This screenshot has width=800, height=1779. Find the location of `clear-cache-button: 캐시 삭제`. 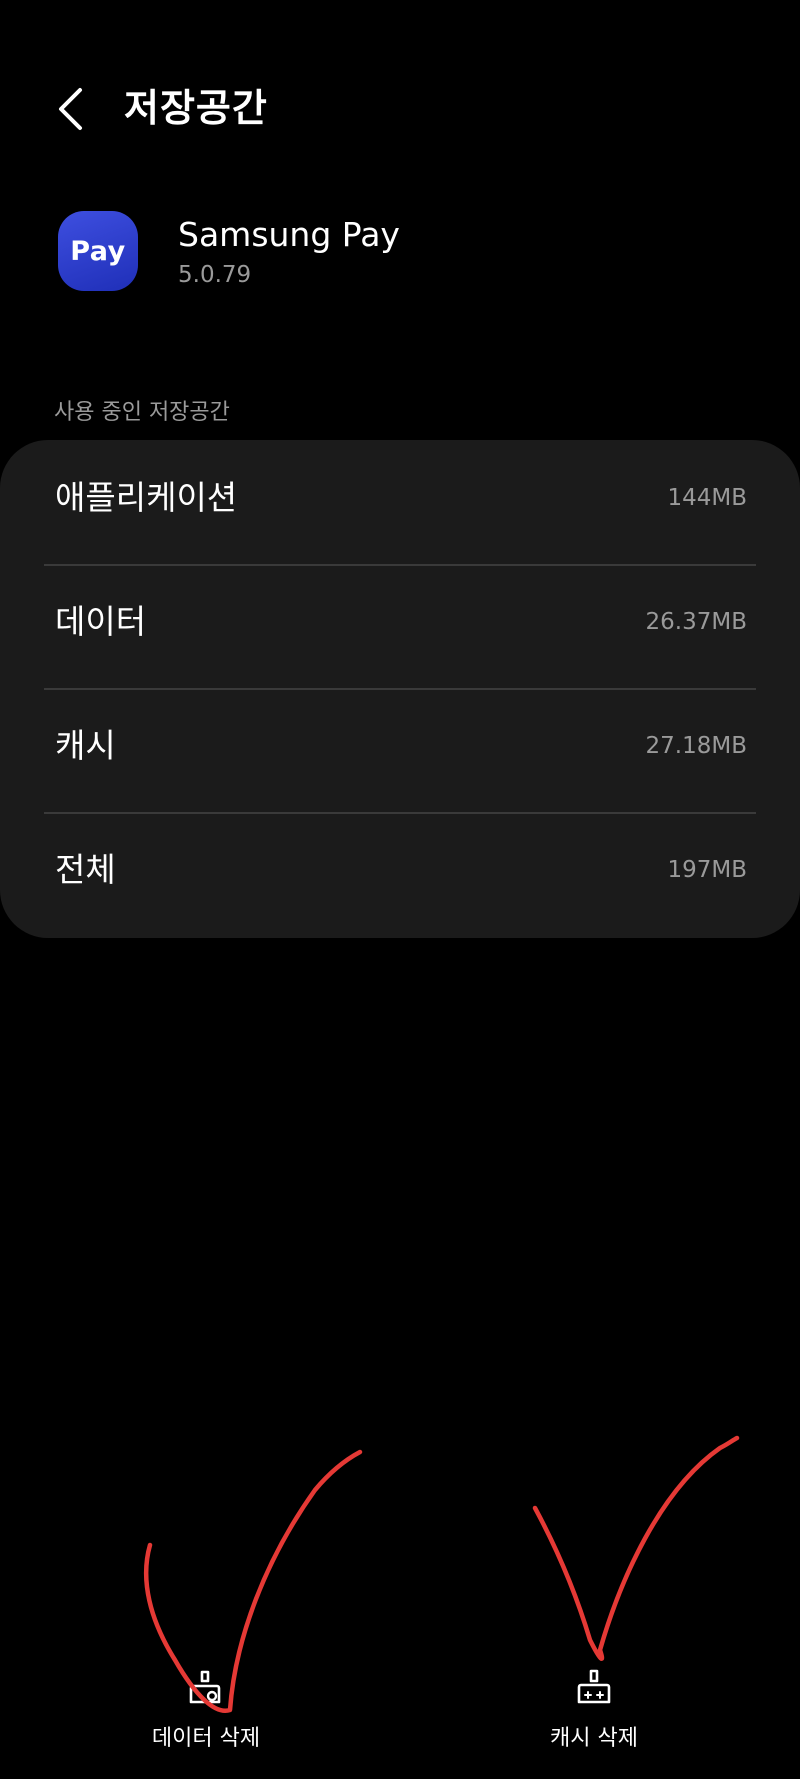

clear-cache-button: 캐시 삭제 is located at coordinates (594, 1710).